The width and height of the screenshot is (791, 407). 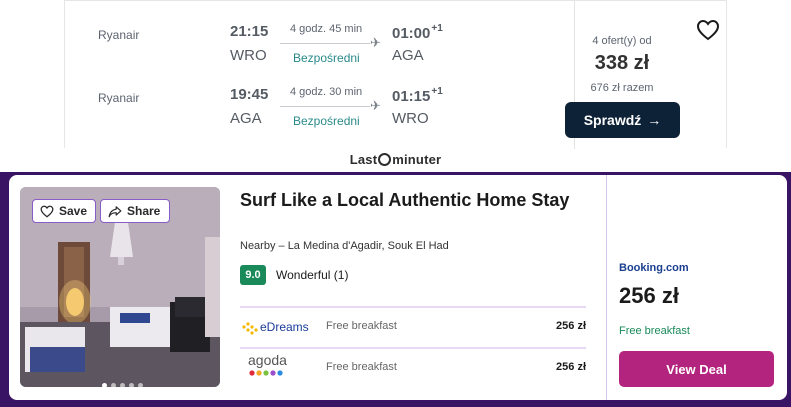 What do you see at coordinates (326, 29) in the screenshot?
I see `flight-duration: 4 godz. 45 min` at bounding box center [326, 29].